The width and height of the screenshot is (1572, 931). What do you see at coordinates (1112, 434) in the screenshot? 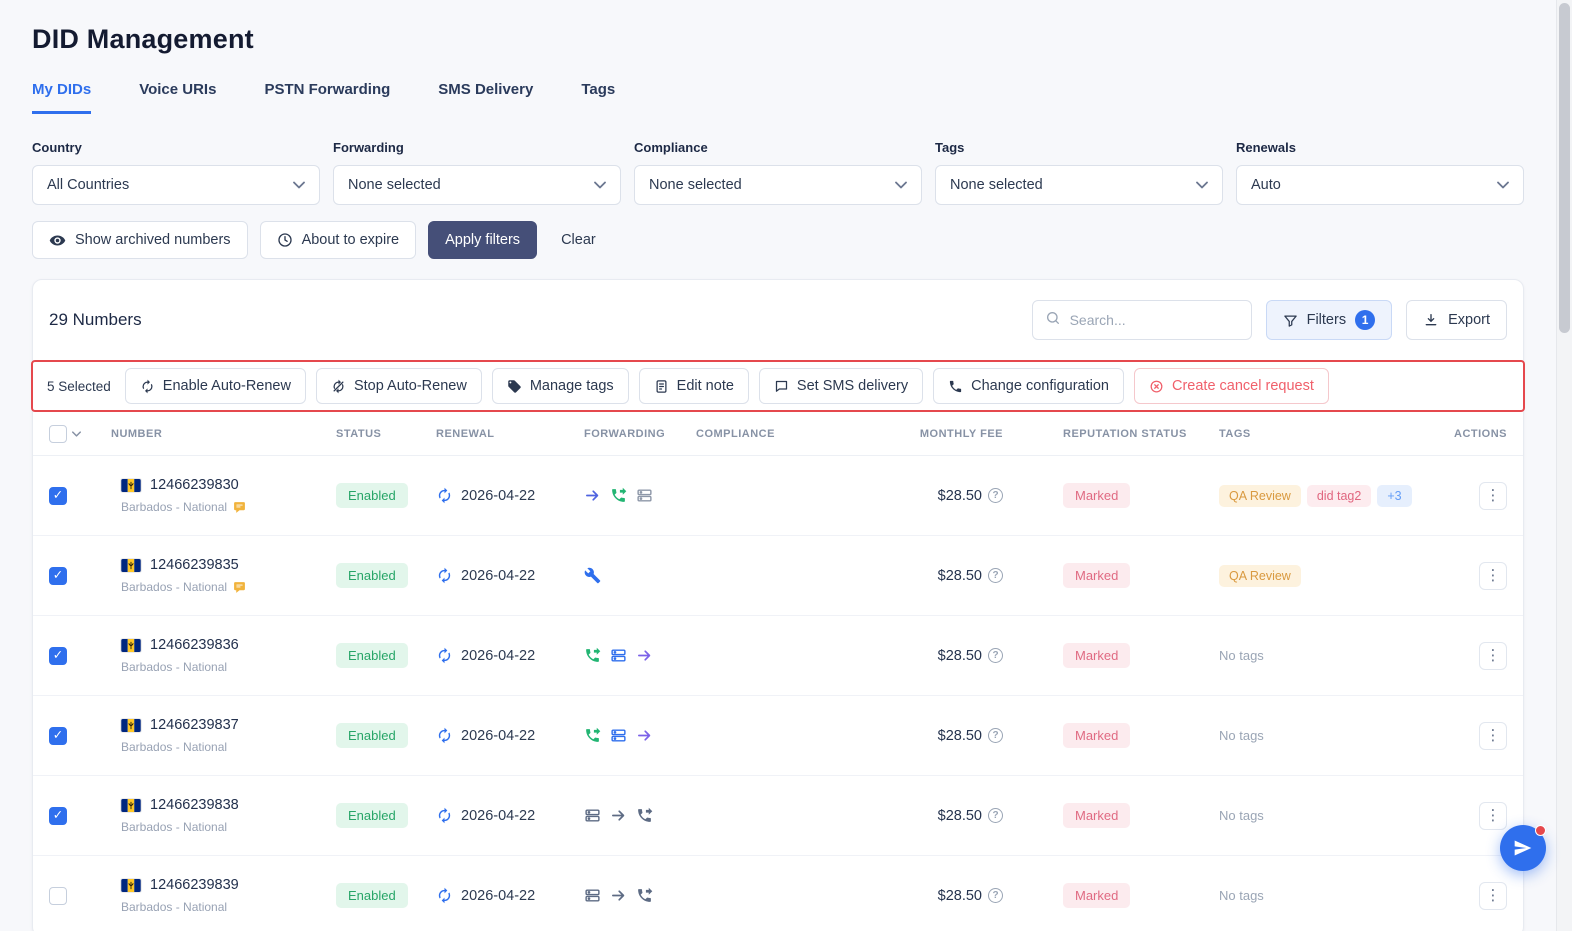
I see `column-reputation-status: REPUTATION STATUS` at bounding box center [1112, 434].